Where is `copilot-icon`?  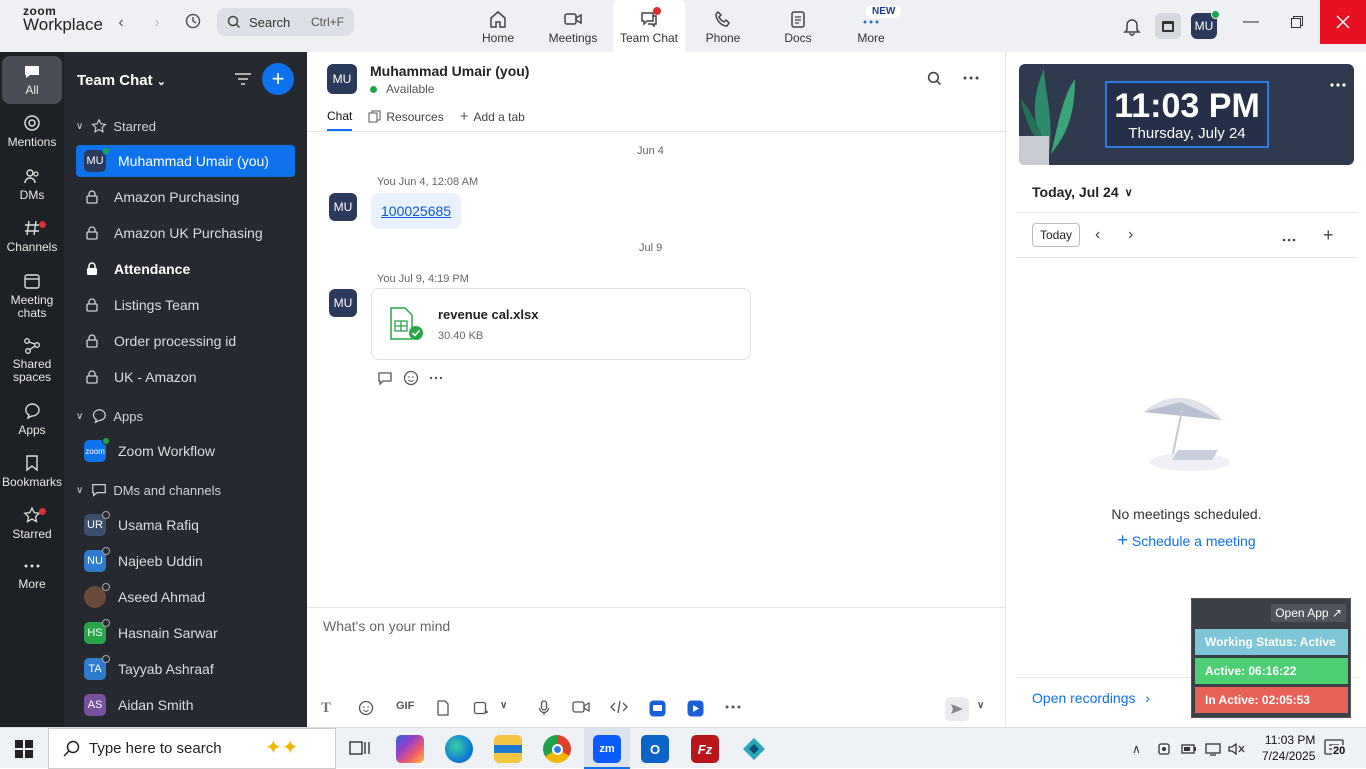 copilot-icon is located at coordinates (410, 749).